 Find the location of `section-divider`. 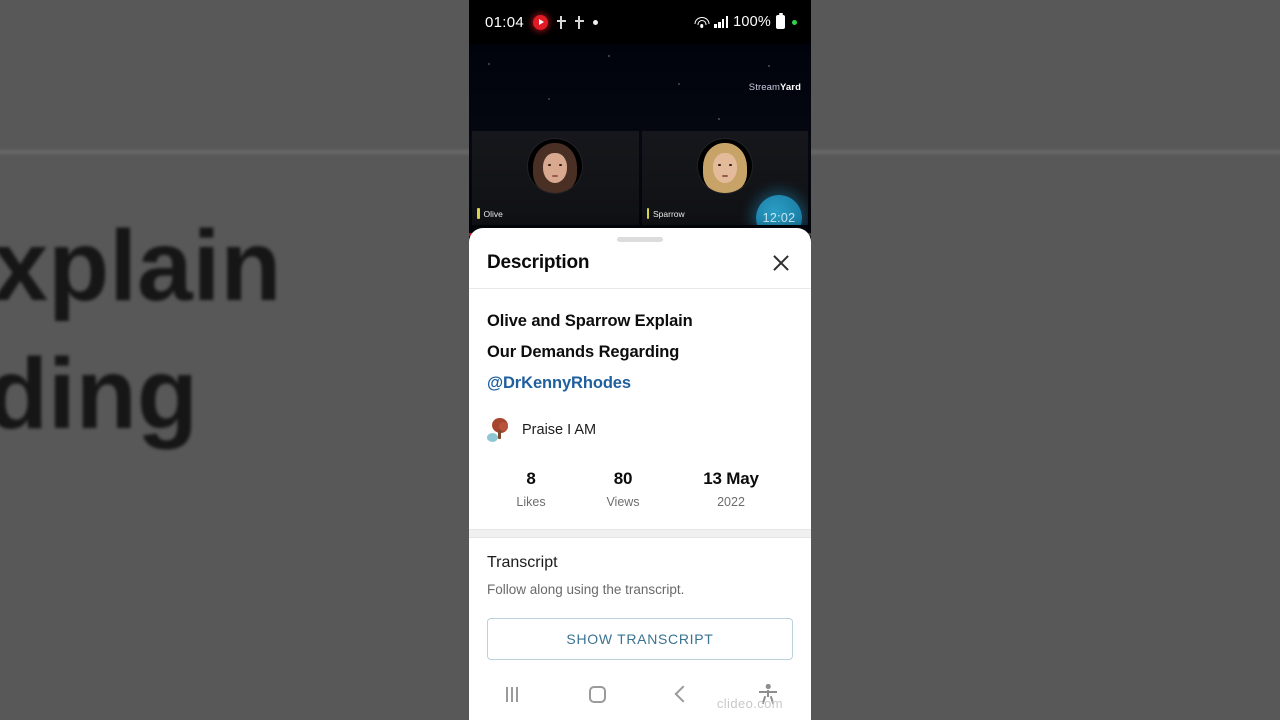

section-divider is located at coordinates (640, 534).